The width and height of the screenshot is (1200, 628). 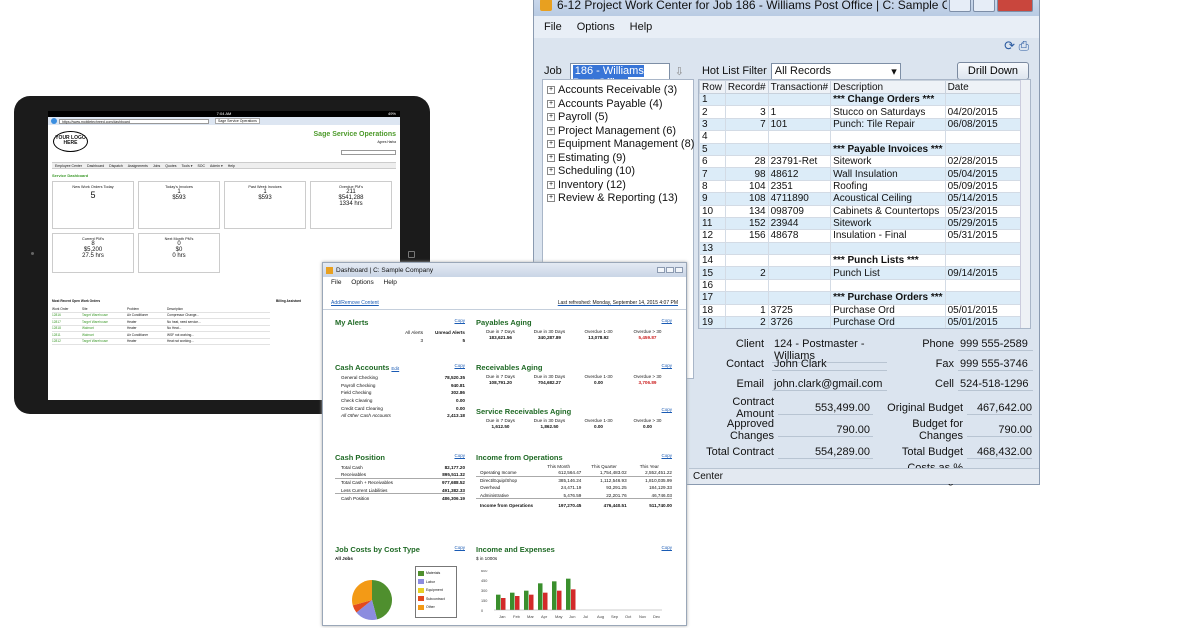 What do you see at coordinates (618, 132) in the screenshot?
I see `tree-node: + Project Management (6)` at bounding box center [618, 132].